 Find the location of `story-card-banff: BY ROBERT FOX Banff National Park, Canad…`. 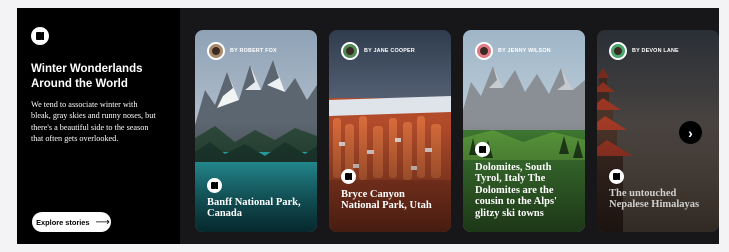

story-card-banff: BY ROBERT FOX Banff National Park, Canad… is located at coordinates (256, 131).